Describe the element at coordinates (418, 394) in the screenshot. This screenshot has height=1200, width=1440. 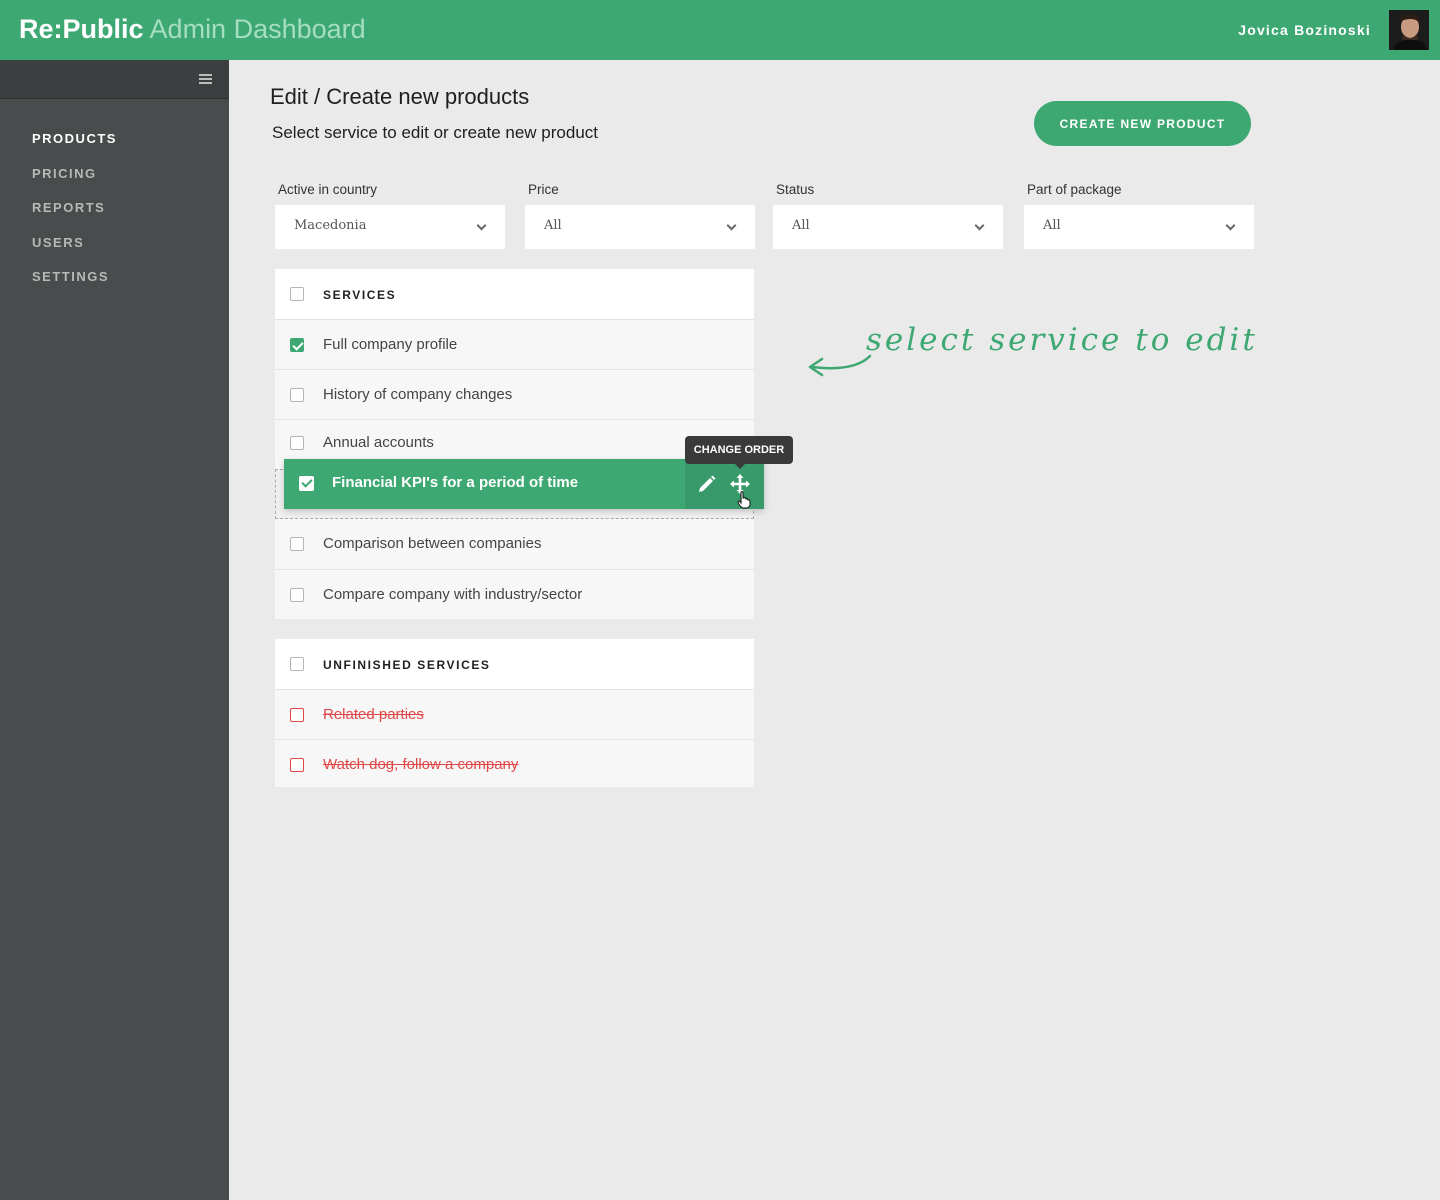
I see `service-label: History of company changes` at that location.